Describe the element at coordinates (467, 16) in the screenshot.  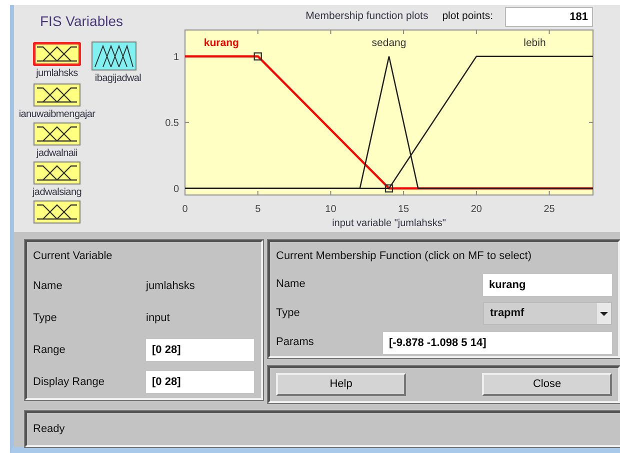
I see `plot-points-label: plot points:` at that location.